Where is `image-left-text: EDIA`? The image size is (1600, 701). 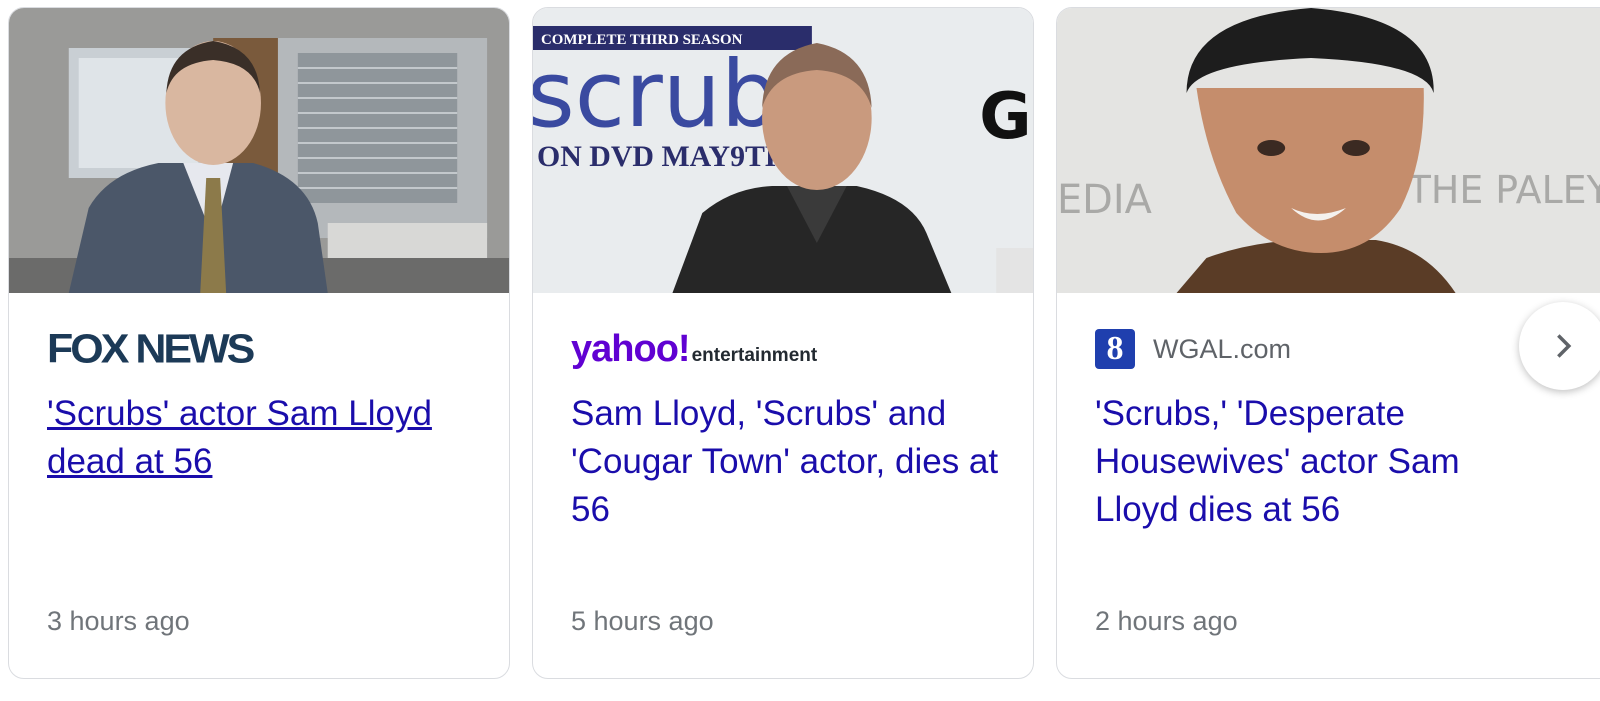 image-left-text: EDIA is located at coordinates (1104, 200).